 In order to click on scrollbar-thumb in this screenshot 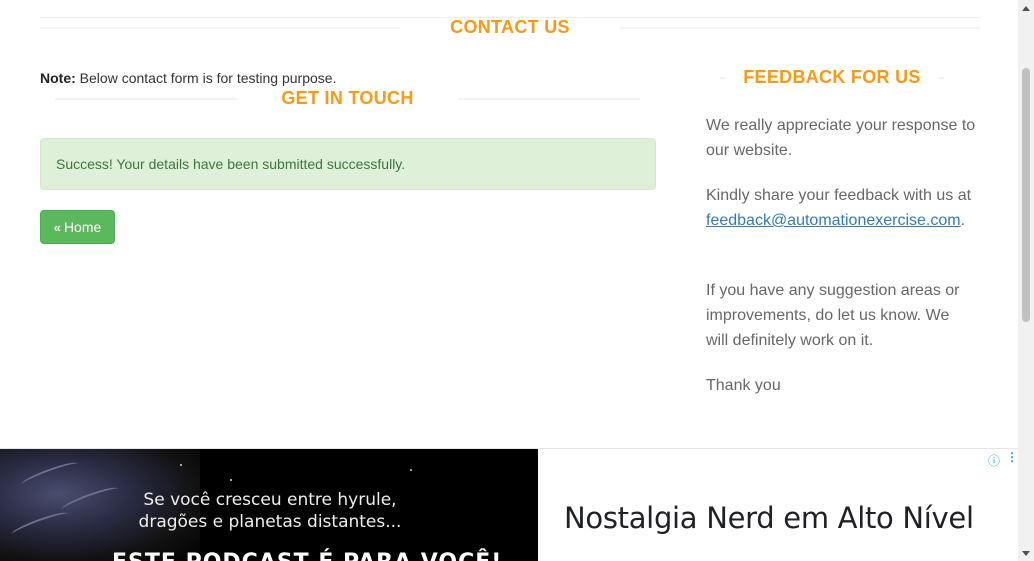, I will do `click(1026, 195)`.